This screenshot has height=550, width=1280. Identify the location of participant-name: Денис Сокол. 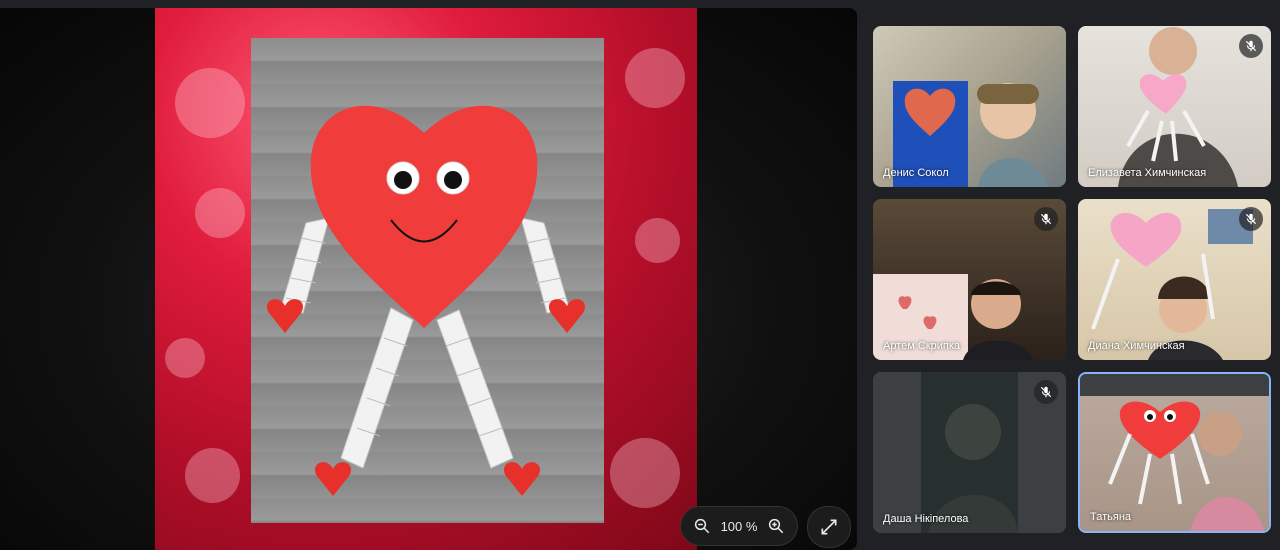
(916, 173).